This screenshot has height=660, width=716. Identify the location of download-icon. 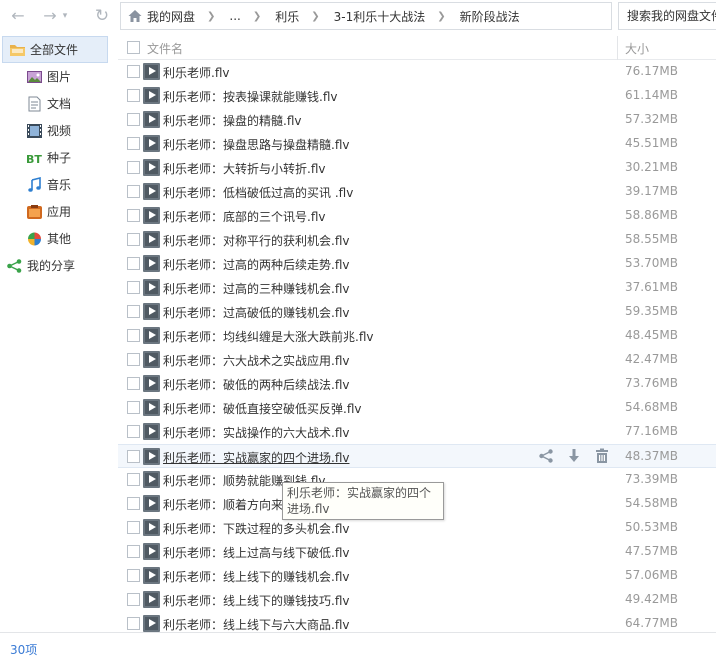
(574, 456).